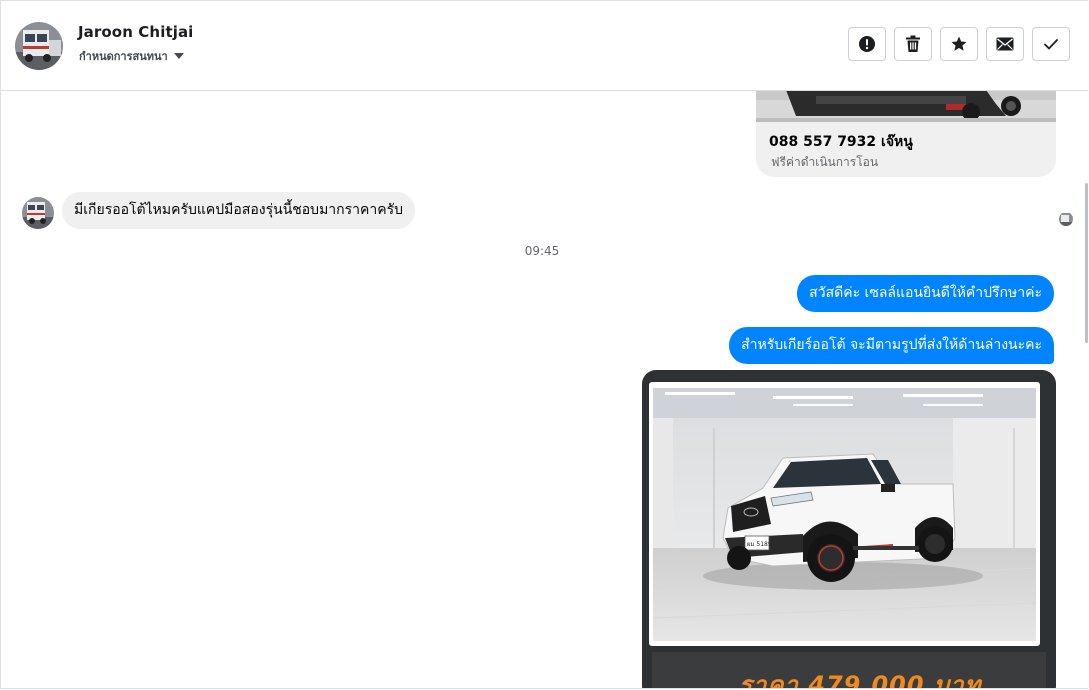  I want to click on conversation-actions, so click(959, 44).